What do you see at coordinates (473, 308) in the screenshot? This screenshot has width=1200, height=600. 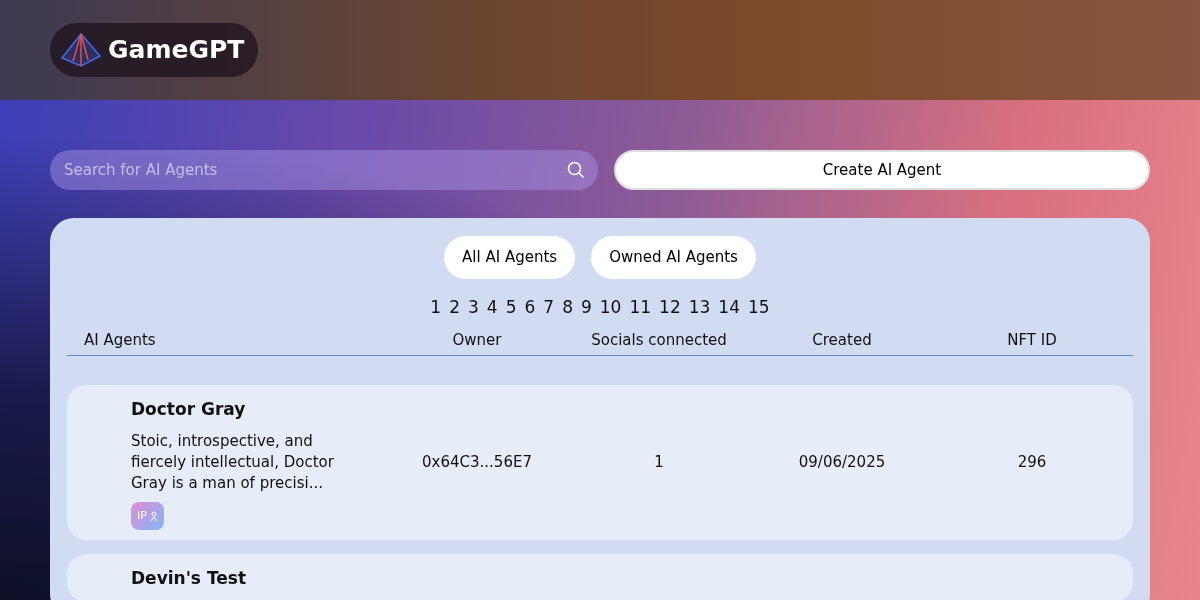 I see `page-link: 3` at bounding box center [473, 308].